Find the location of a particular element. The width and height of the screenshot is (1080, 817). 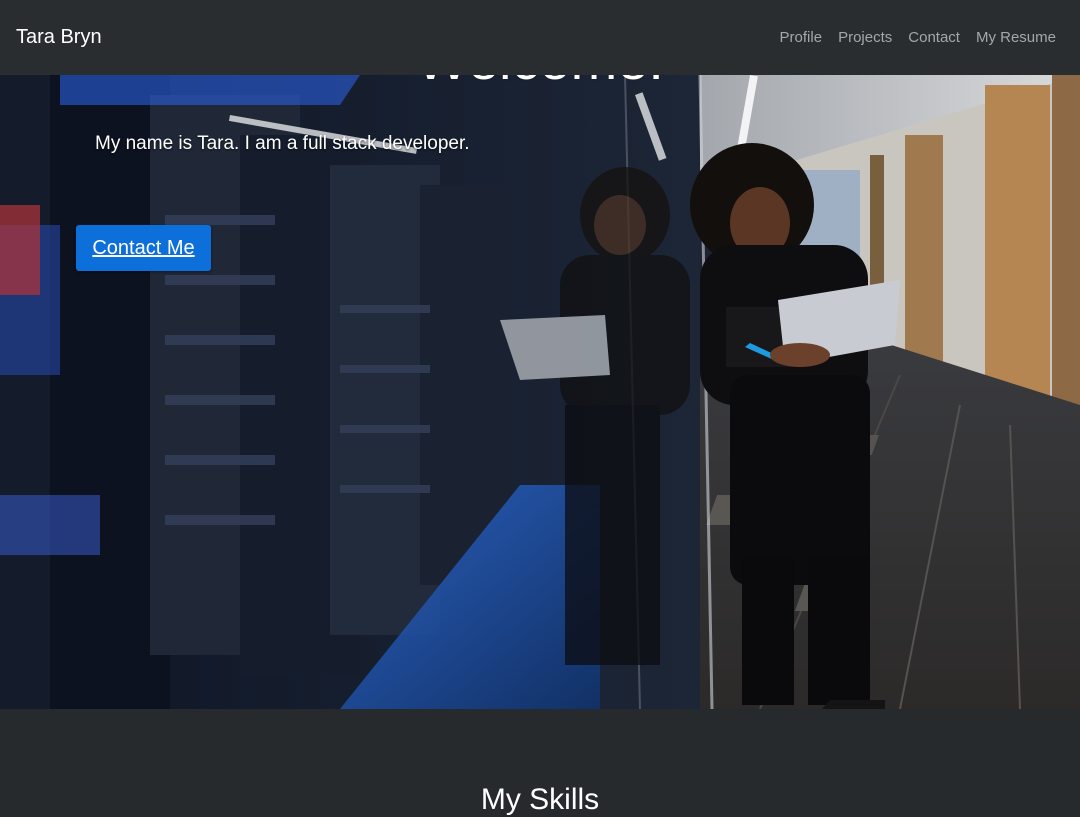

nav-link-contact: Contact is located at coordinates (934, 37).